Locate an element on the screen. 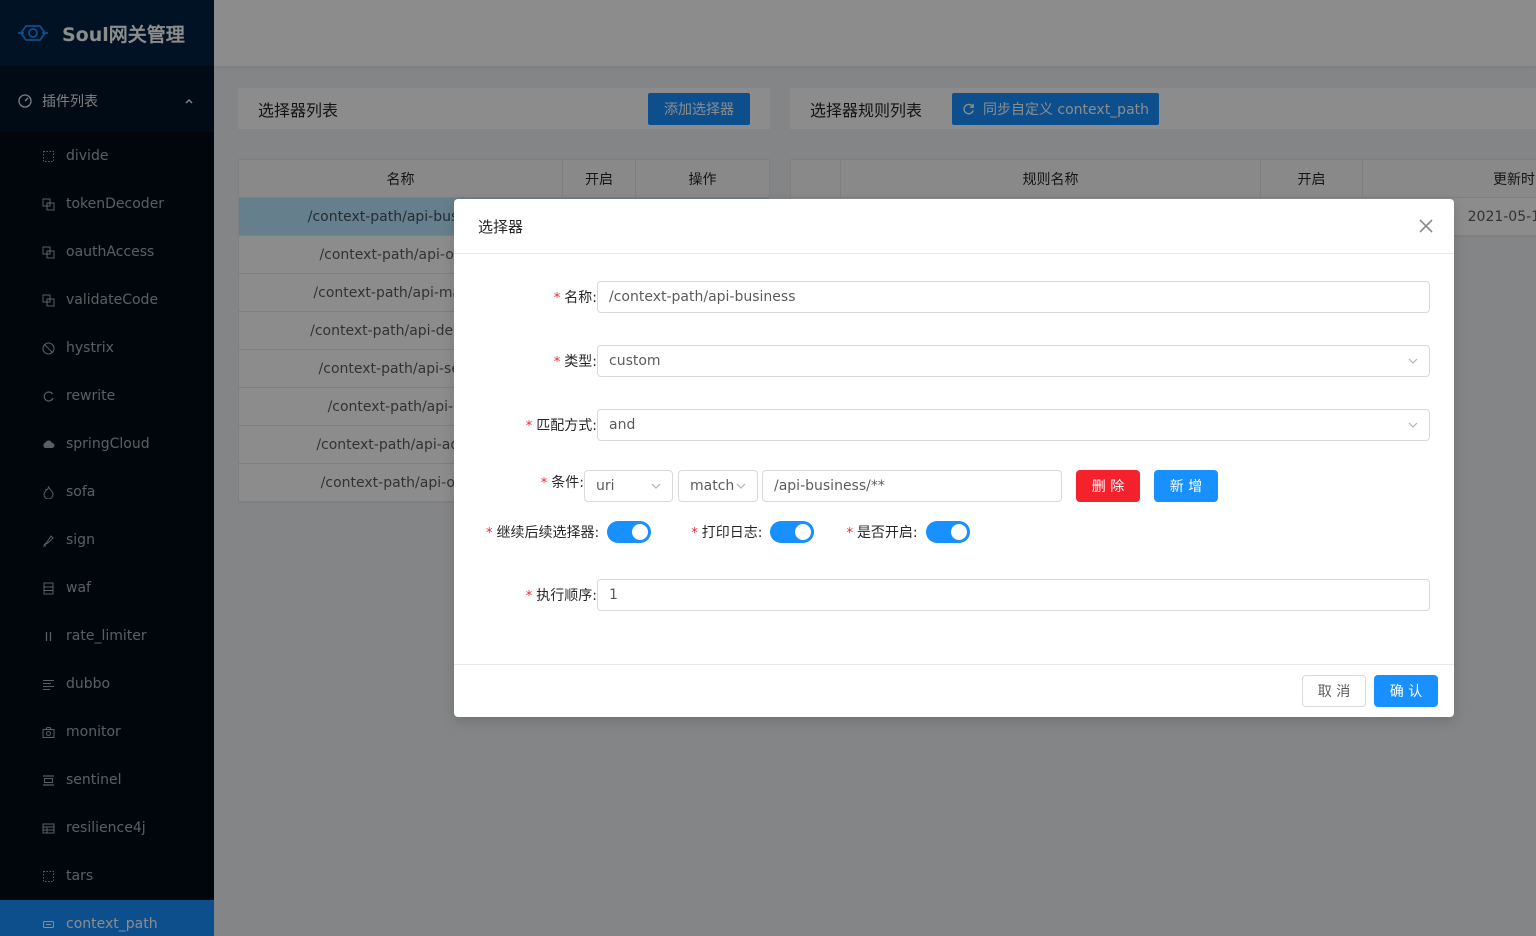 This screenshot has height=936, width=1536. form-row-match-mode: * 匹配方式: and is located at coordinates (942, 425).